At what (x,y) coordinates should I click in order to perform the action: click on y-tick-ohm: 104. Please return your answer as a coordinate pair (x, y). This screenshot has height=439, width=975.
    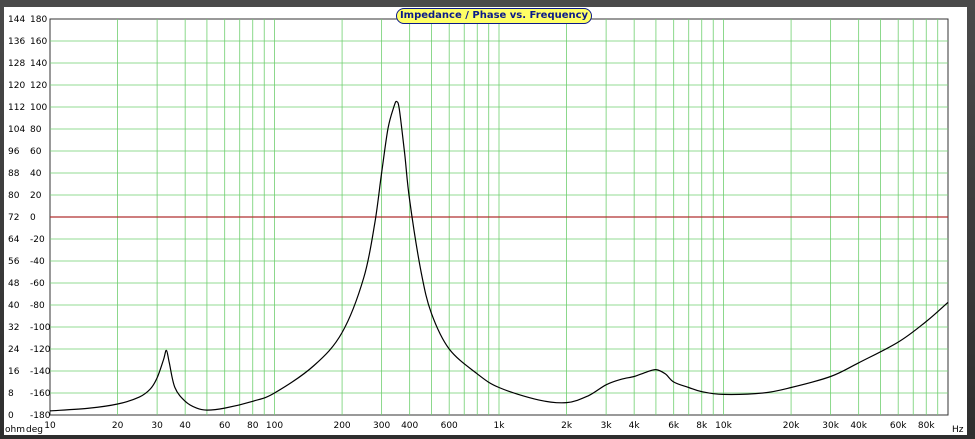
    Looking at the image, I should click on (16, 130).